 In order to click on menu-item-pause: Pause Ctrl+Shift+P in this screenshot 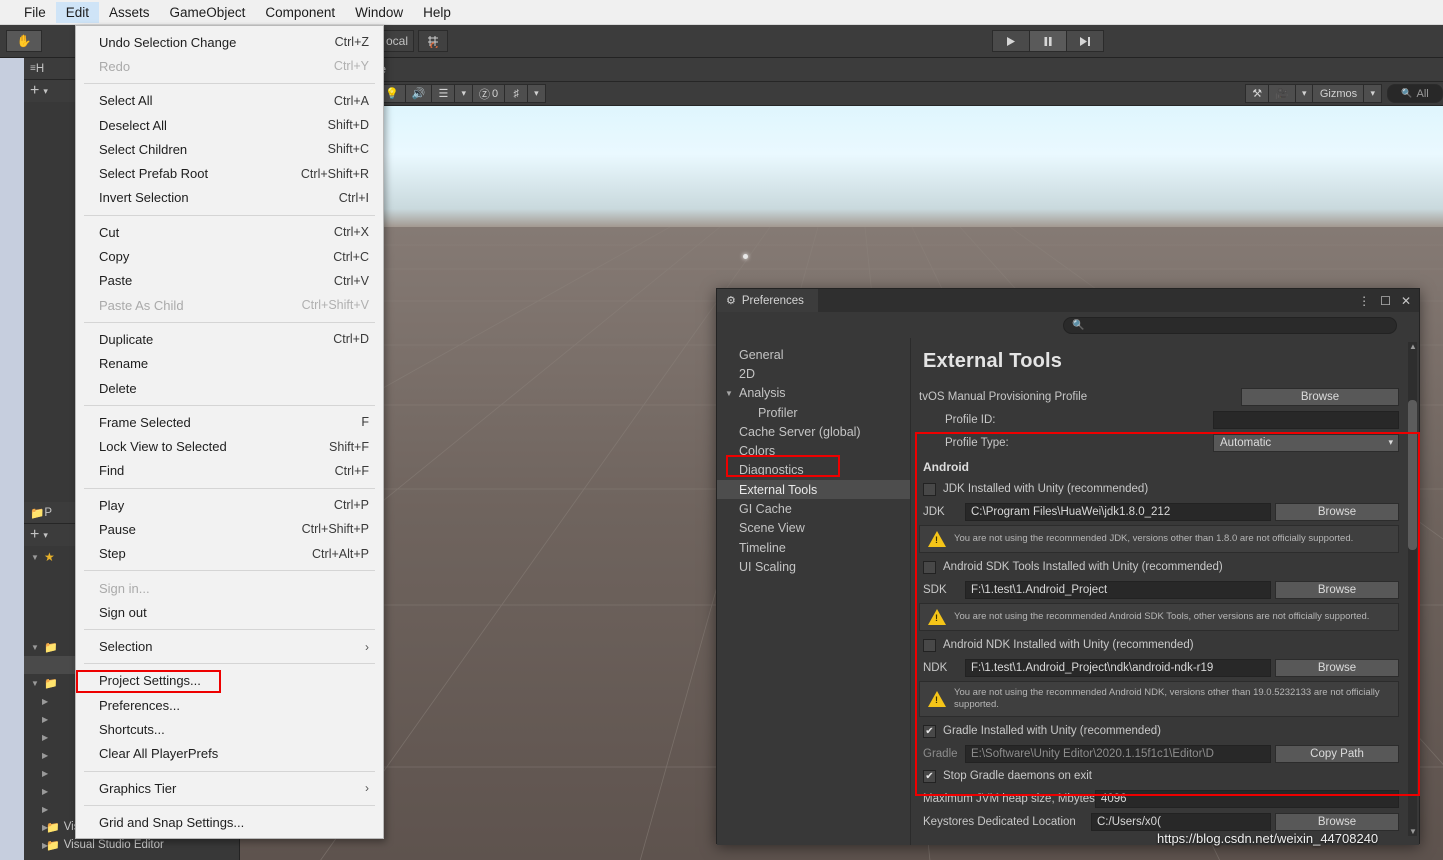, I will do `click(229, 529)`.